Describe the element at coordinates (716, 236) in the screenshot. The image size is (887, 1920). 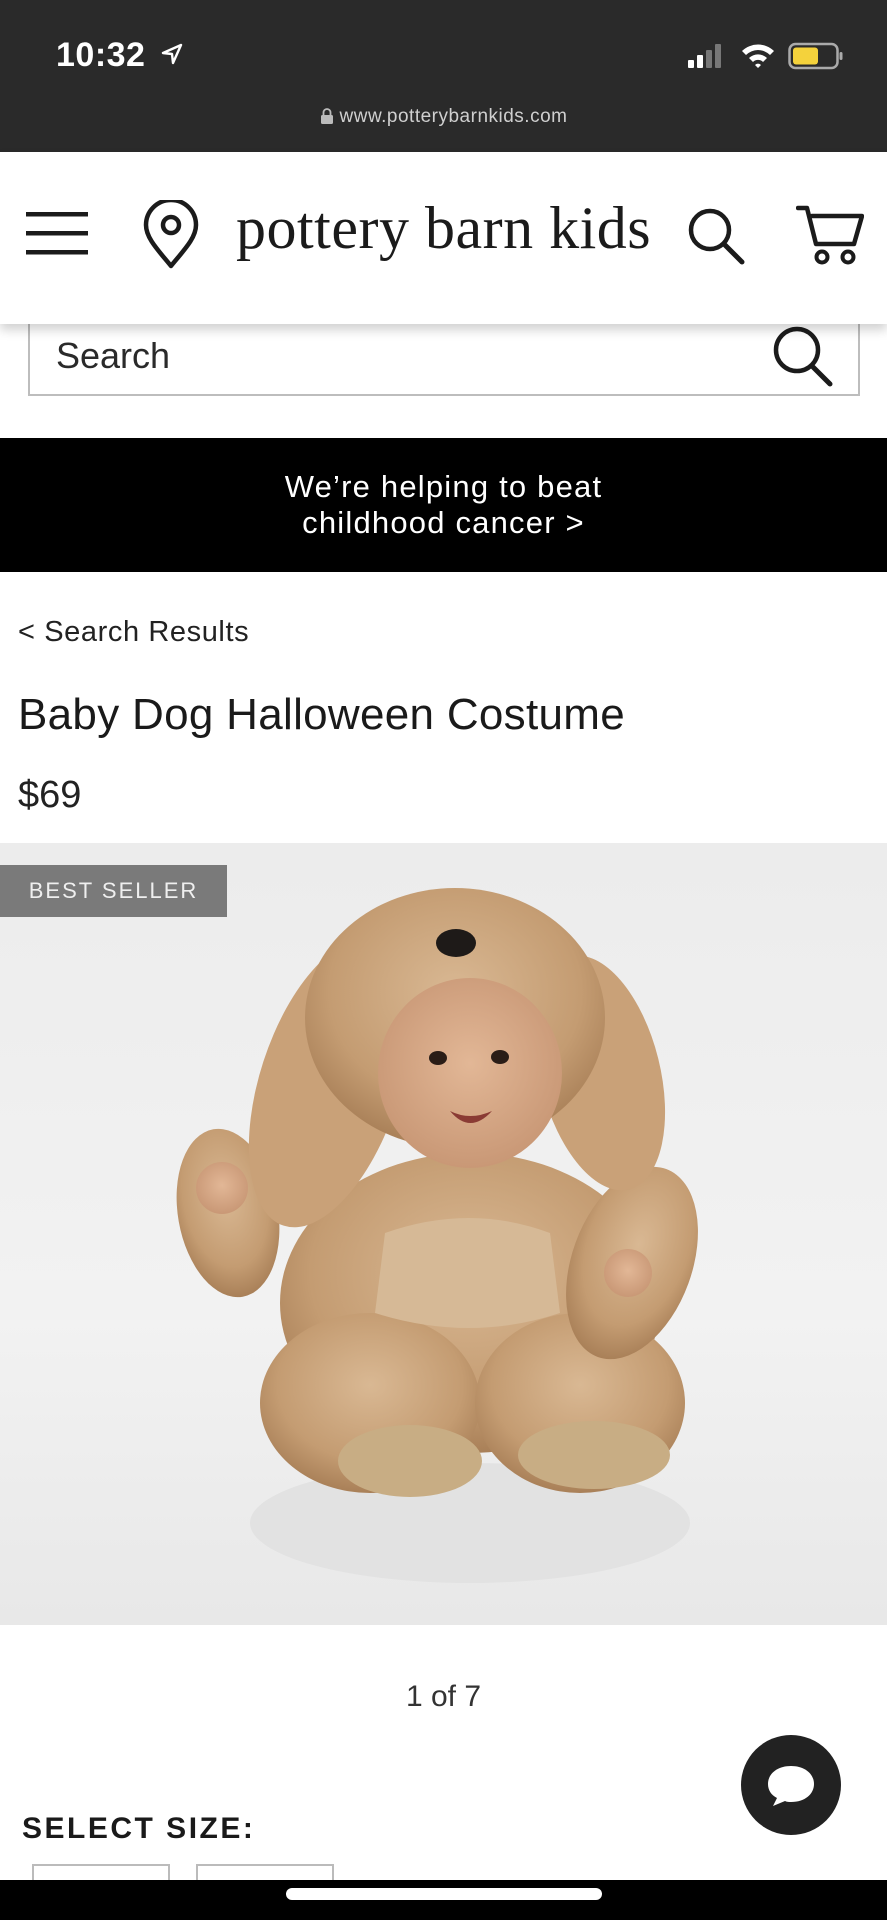
I see `header-search-icon` at that location.